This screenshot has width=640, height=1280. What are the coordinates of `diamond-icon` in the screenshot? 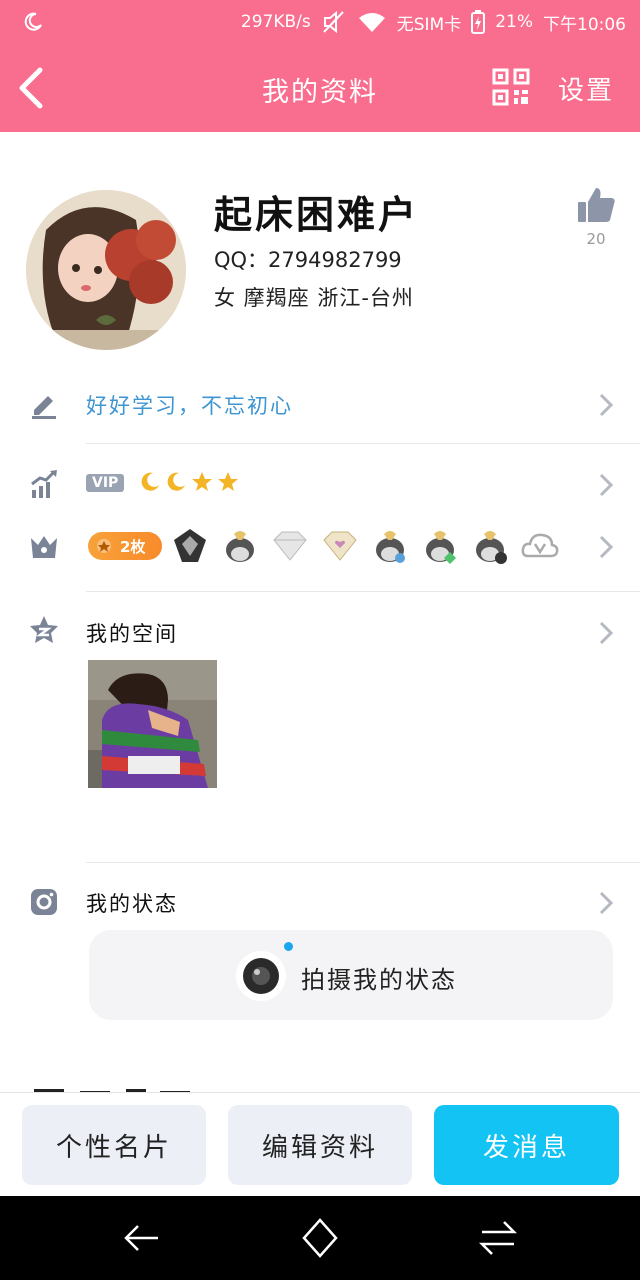 It's located at (290, 546).